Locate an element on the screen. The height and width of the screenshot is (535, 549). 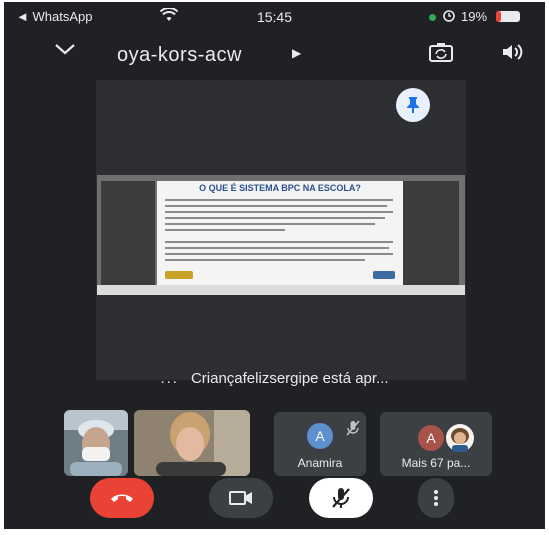
more-vert-icon is located at coordinates (436, 498).